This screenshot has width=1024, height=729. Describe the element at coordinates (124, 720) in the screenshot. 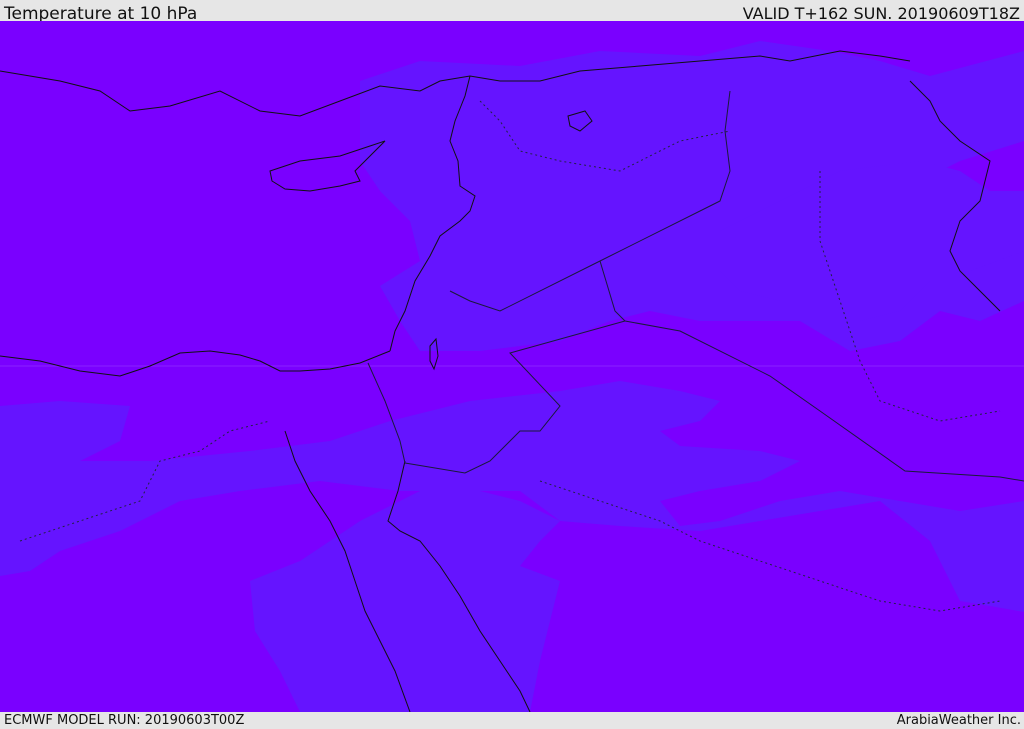

I see `model-run: ECMWF MODEL RUN: 20190603T00Z` at that location.